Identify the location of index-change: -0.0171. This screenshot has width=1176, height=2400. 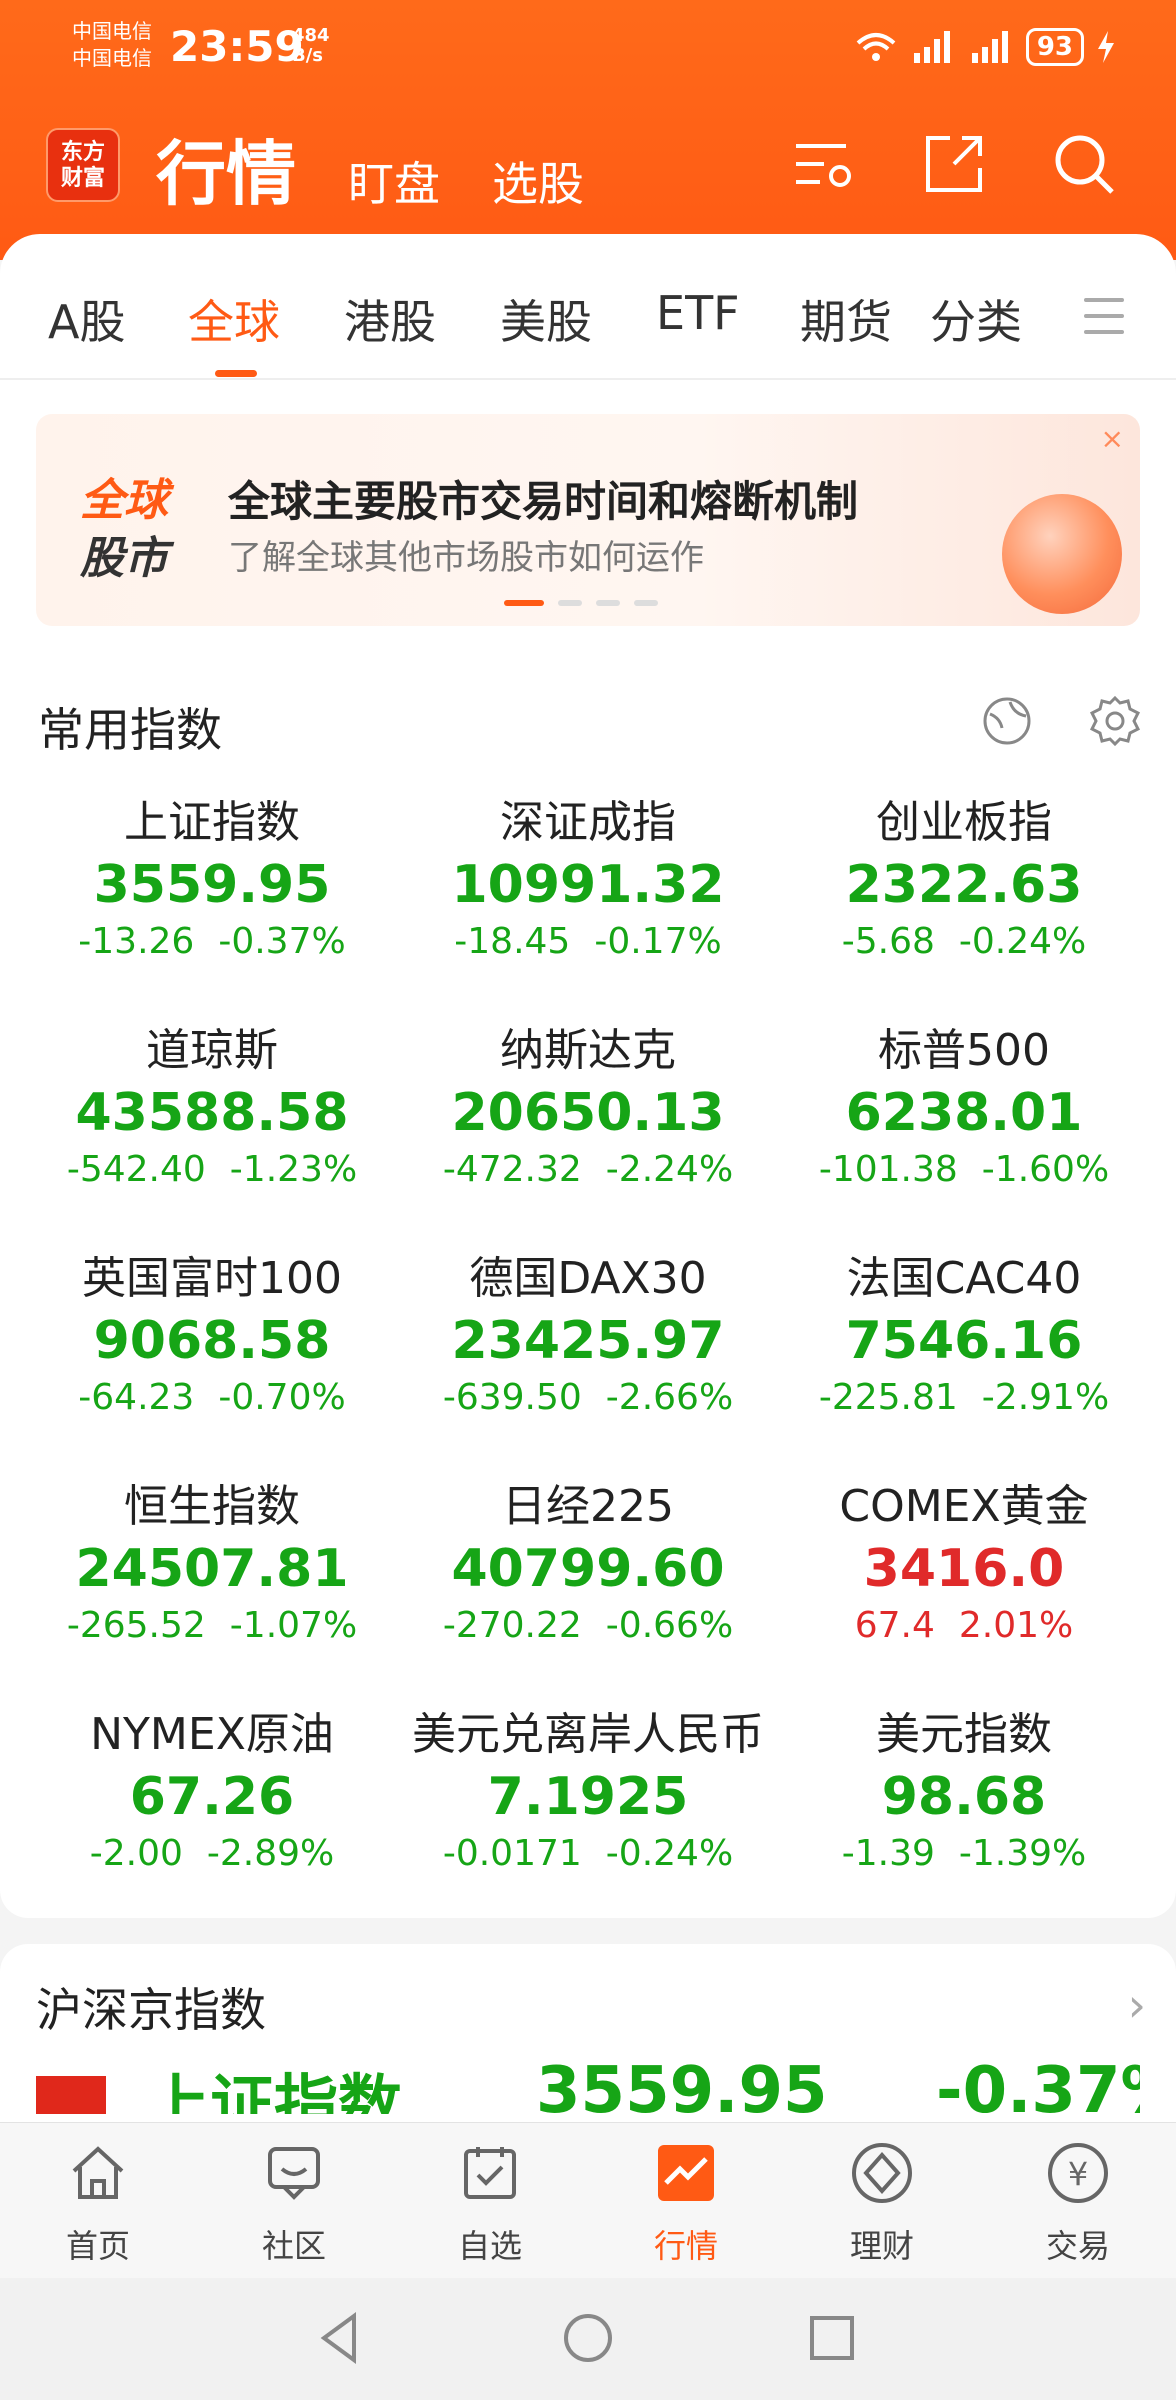
(512, 1853).